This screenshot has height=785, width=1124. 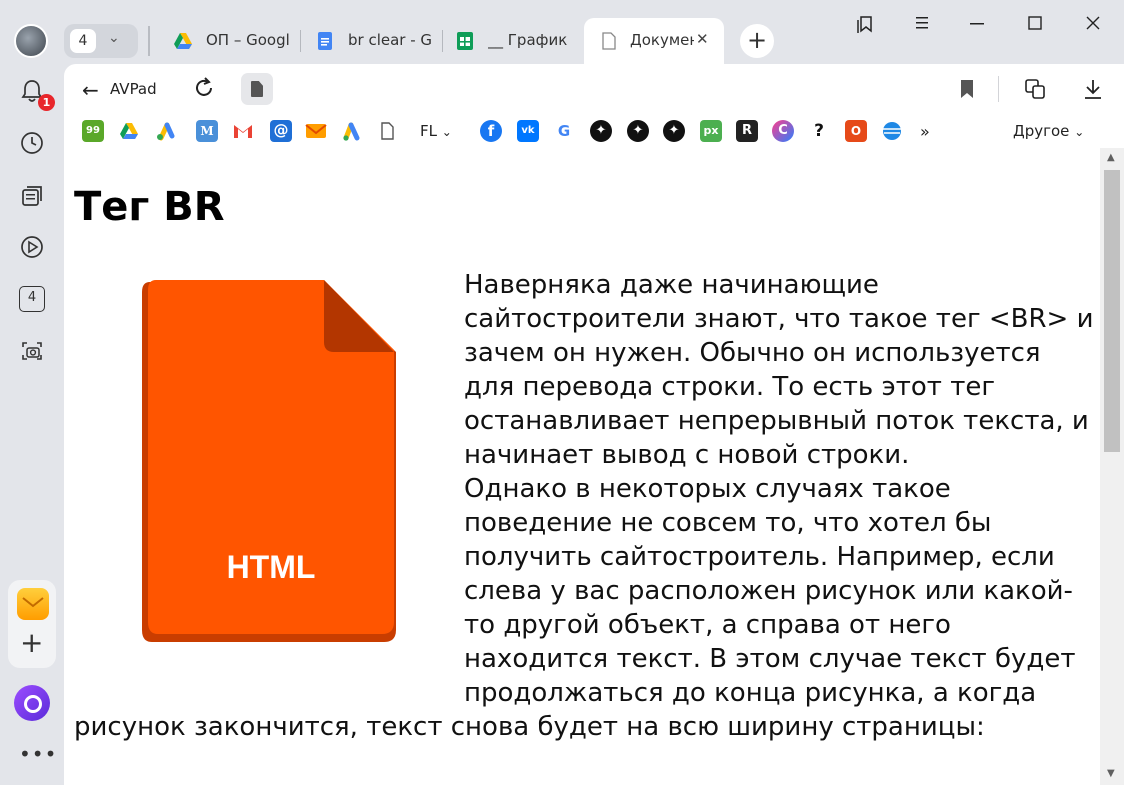 What do you see at coordinates (819, 131) in the screenshot?
I see `help-question-icon: ?` at bounding box center [819, 131].